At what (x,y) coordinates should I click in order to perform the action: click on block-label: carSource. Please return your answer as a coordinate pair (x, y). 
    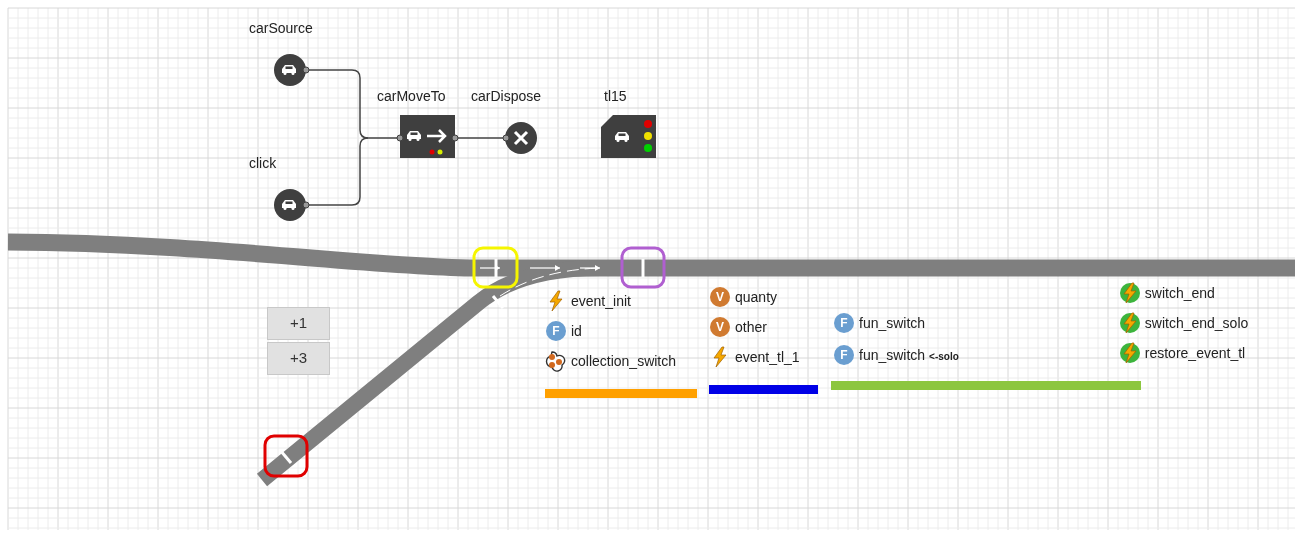
    Looking at the image, I should click on (281, 28).